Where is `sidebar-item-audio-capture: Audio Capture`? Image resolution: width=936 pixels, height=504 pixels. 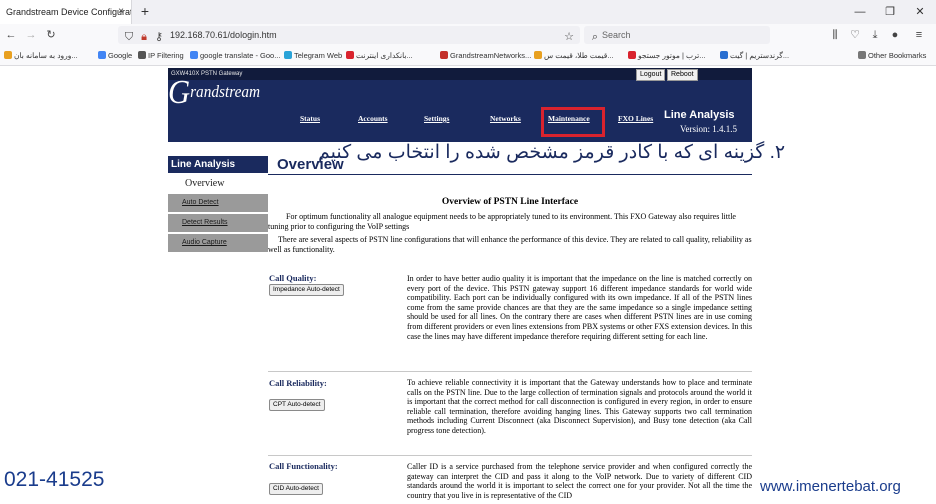 sidebar-item-audio-capture: Audio Capture is located at coordinates (218, 243).